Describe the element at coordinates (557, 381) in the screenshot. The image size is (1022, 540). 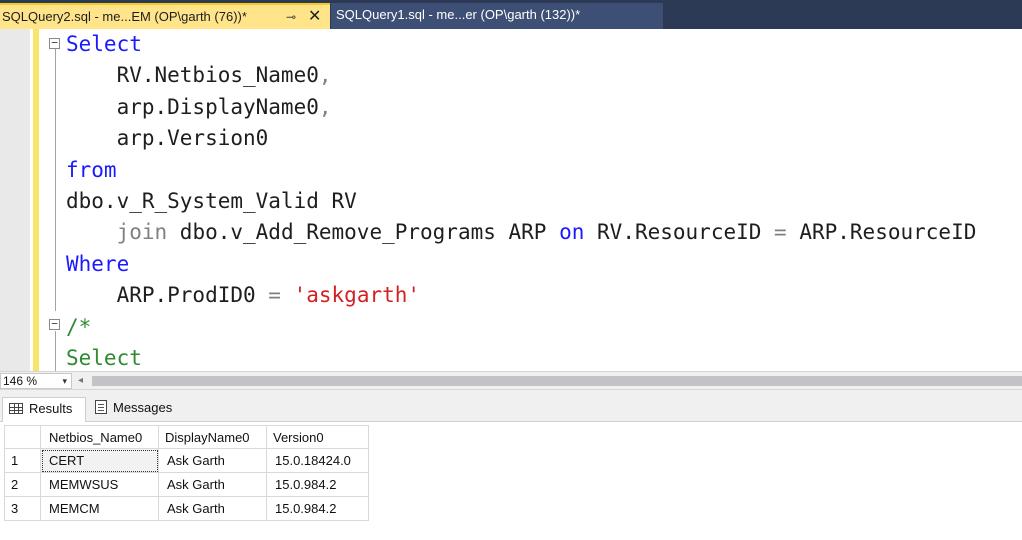
I see `horizontal-scrollbar-thumb` at that location.